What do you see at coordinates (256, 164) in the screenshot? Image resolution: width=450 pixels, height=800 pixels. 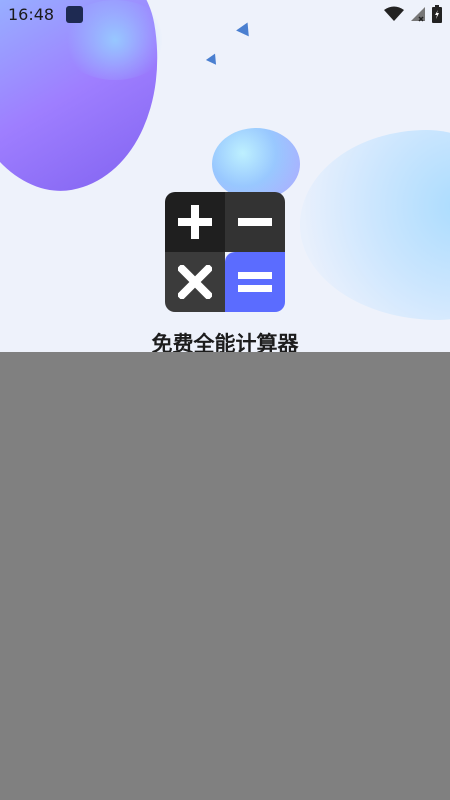 I see `decorative-ball` at bounding box center [256, 164].